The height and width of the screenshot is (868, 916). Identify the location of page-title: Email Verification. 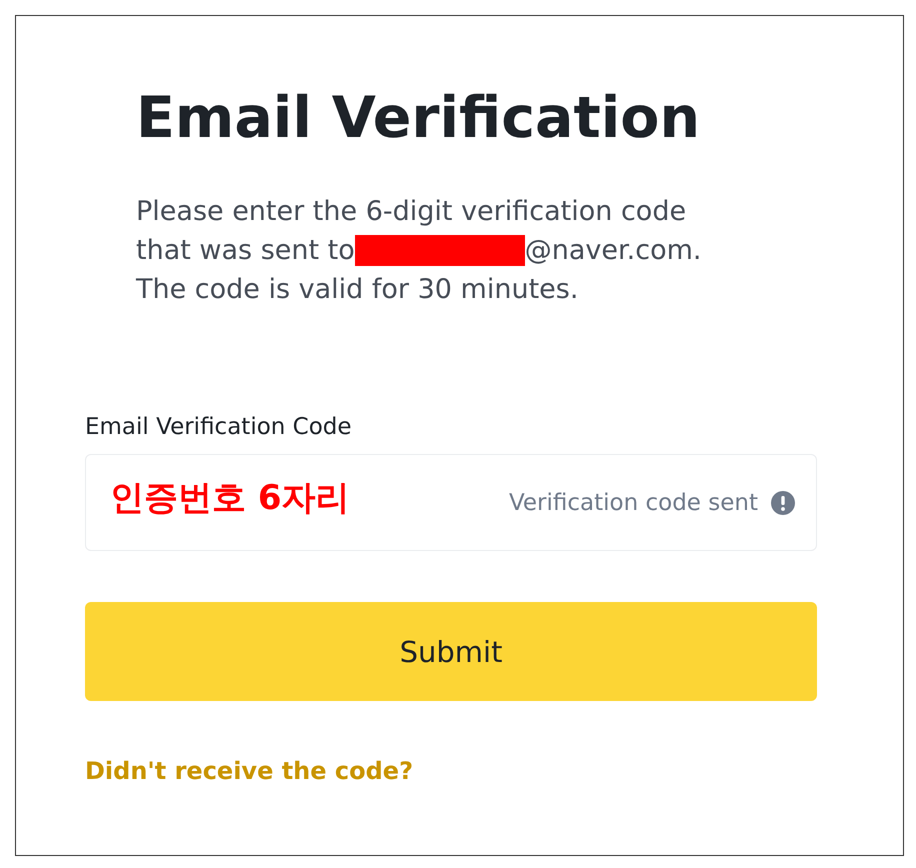
(419, 118).